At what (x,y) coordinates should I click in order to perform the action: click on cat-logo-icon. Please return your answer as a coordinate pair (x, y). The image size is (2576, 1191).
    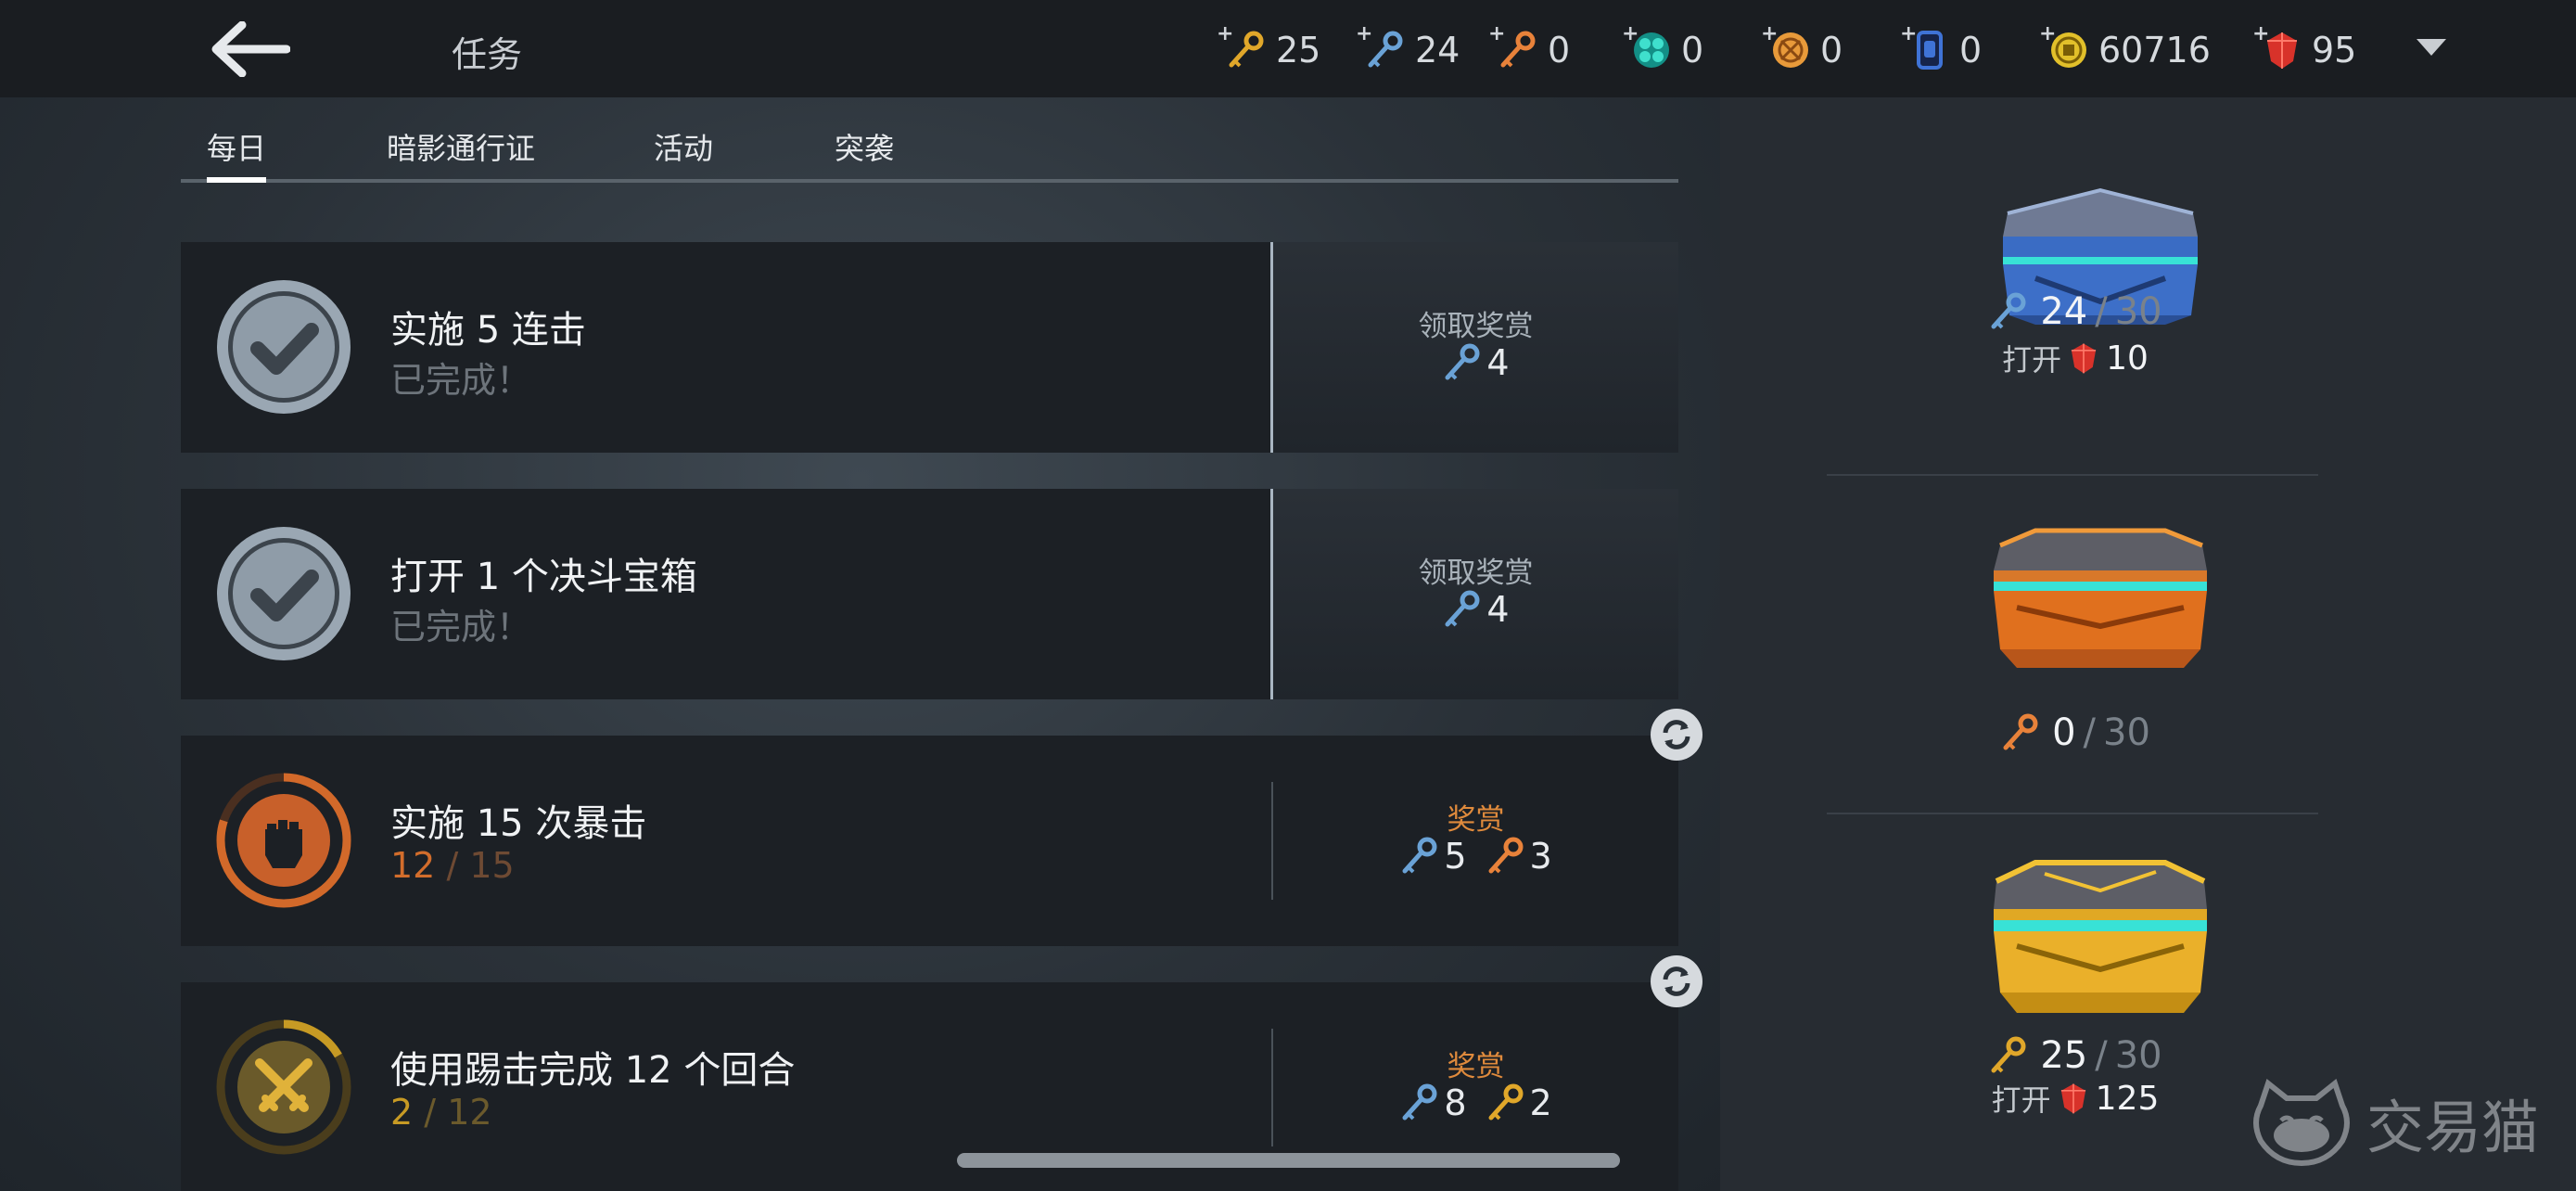
    Looking at the image, I should click on (2301, 1122).